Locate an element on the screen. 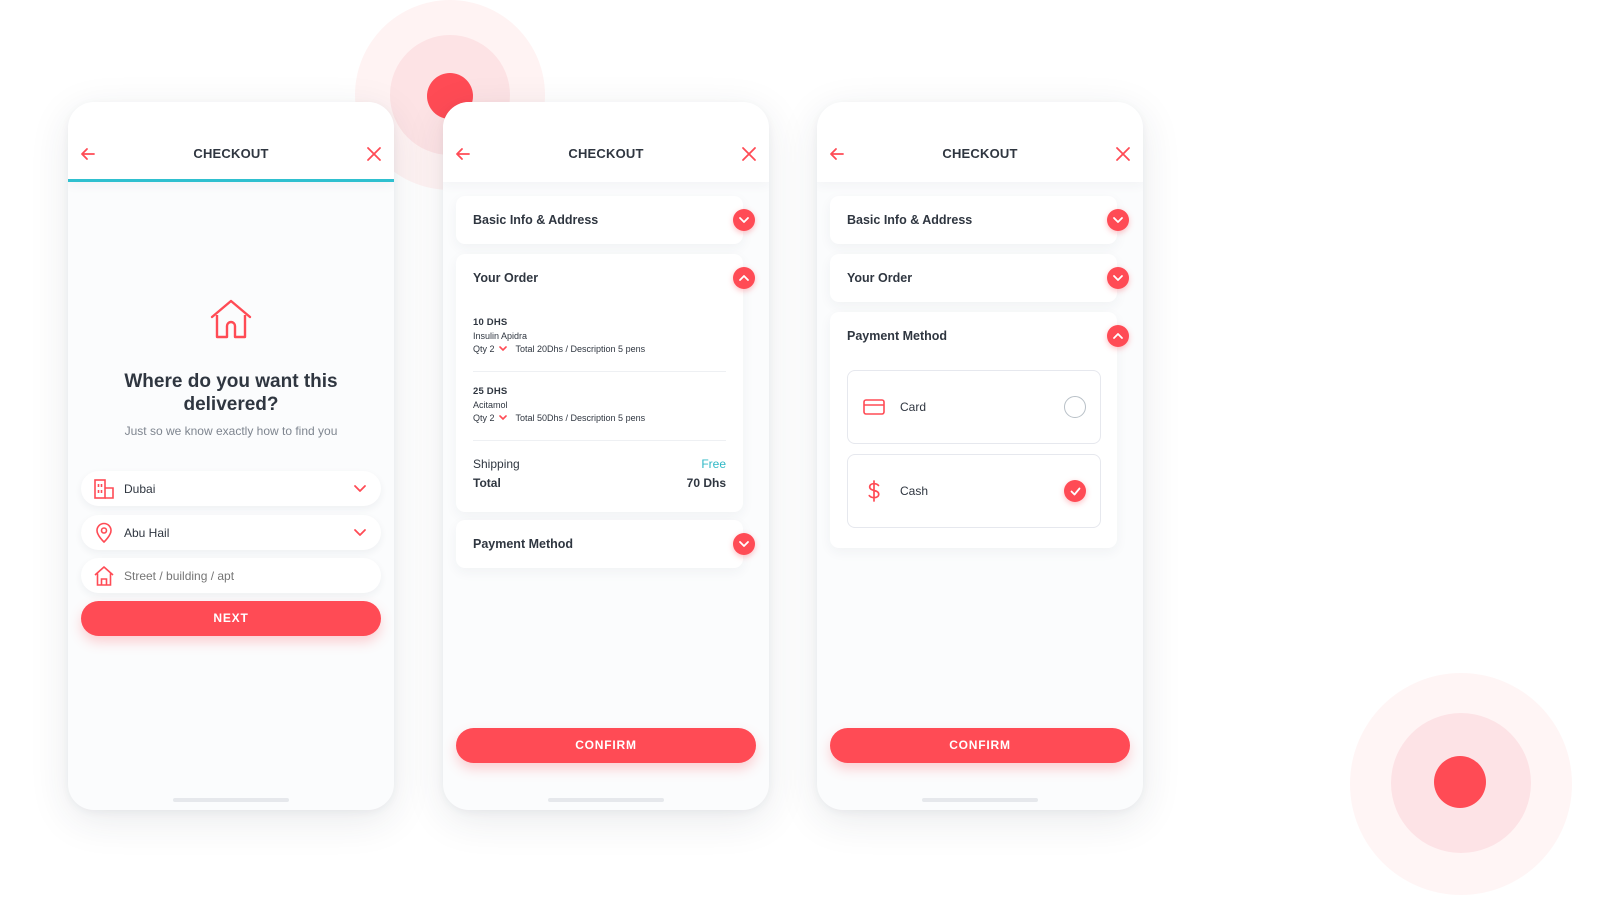 The height and width of the screenshot is (920, 1612). item-name: Acitamol is located at coordinates (490, 405).